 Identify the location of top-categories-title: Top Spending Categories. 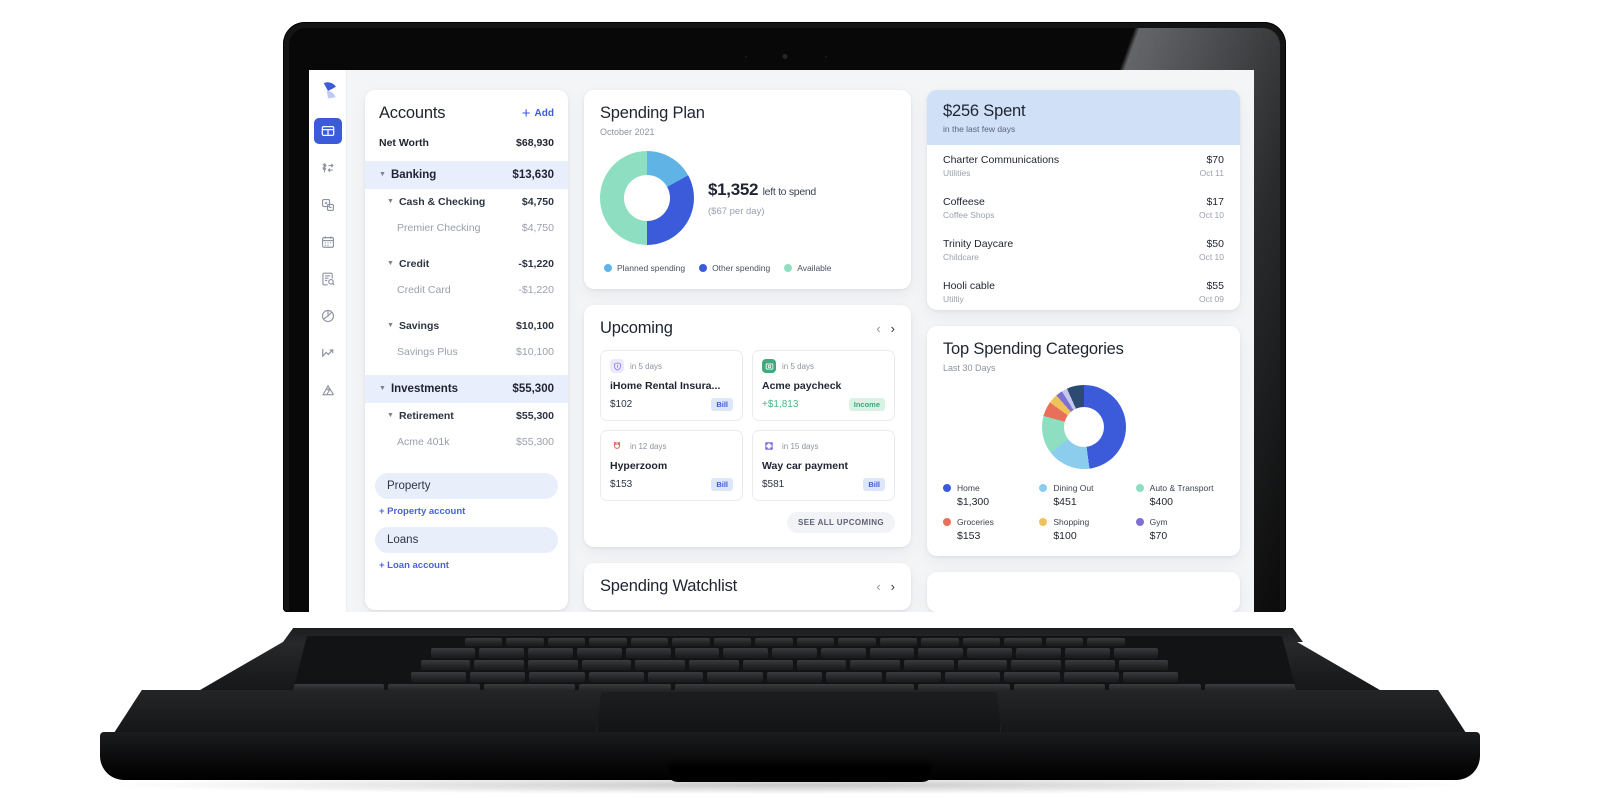
(1033, 349).